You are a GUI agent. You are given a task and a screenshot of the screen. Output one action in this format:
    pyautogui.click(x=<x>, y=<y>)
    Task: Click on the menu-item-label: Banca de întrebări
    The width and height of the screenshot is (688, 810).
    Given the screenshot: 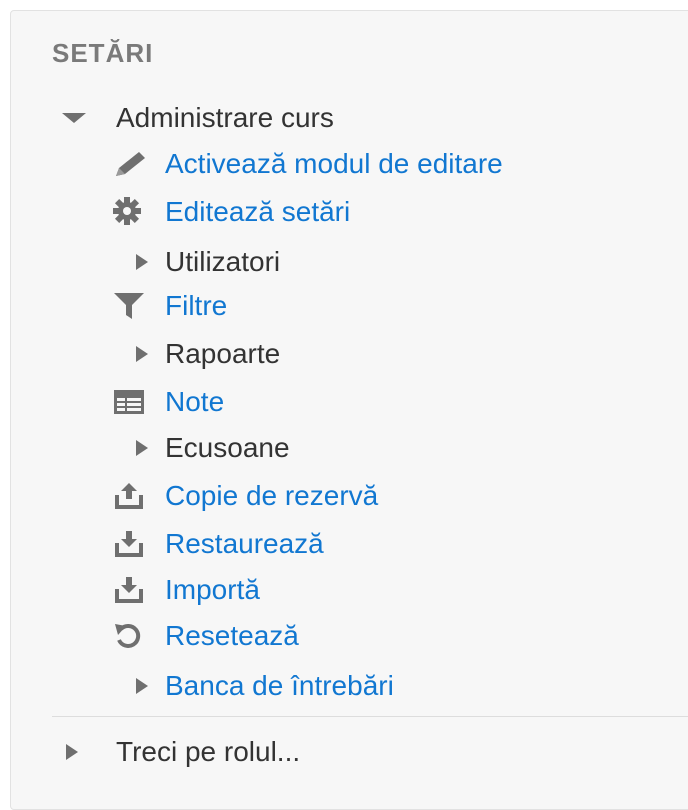 What is the action you would take?
    pyautogui.click(x=279, y=685)
    